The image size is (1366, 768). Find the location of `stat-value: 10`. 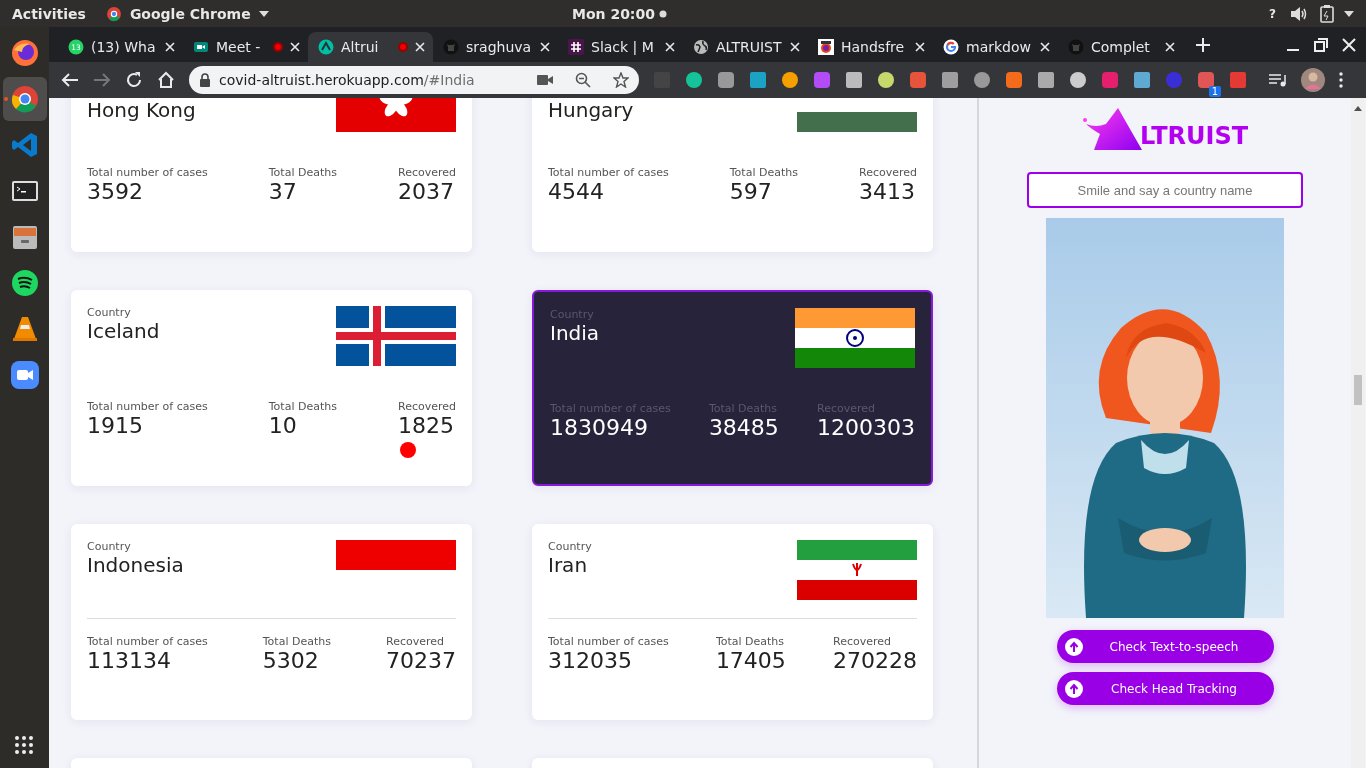

stat-value: 10 is located at coordinates (283, 425).